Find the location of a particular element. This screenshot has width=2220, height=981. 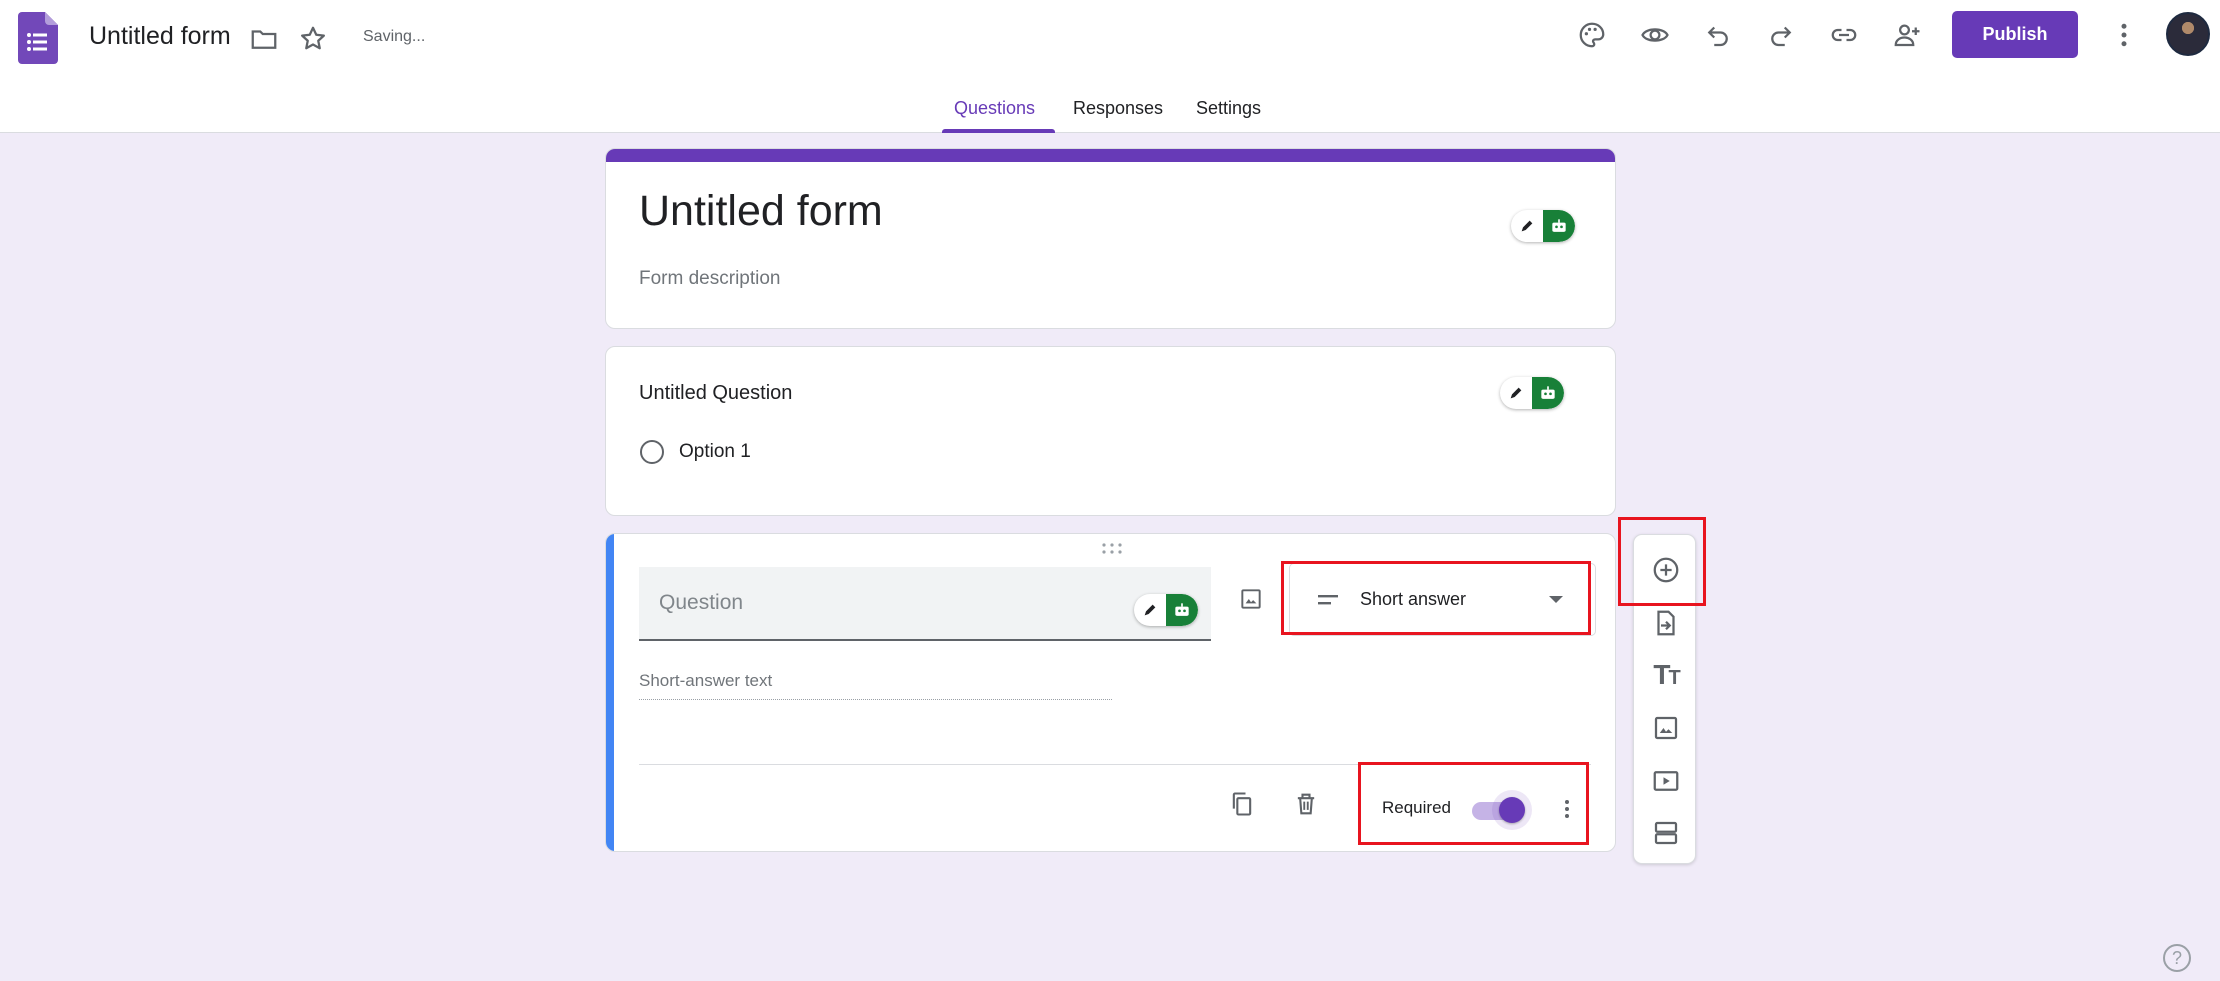

star-icon is located at coordinates (313, 39).